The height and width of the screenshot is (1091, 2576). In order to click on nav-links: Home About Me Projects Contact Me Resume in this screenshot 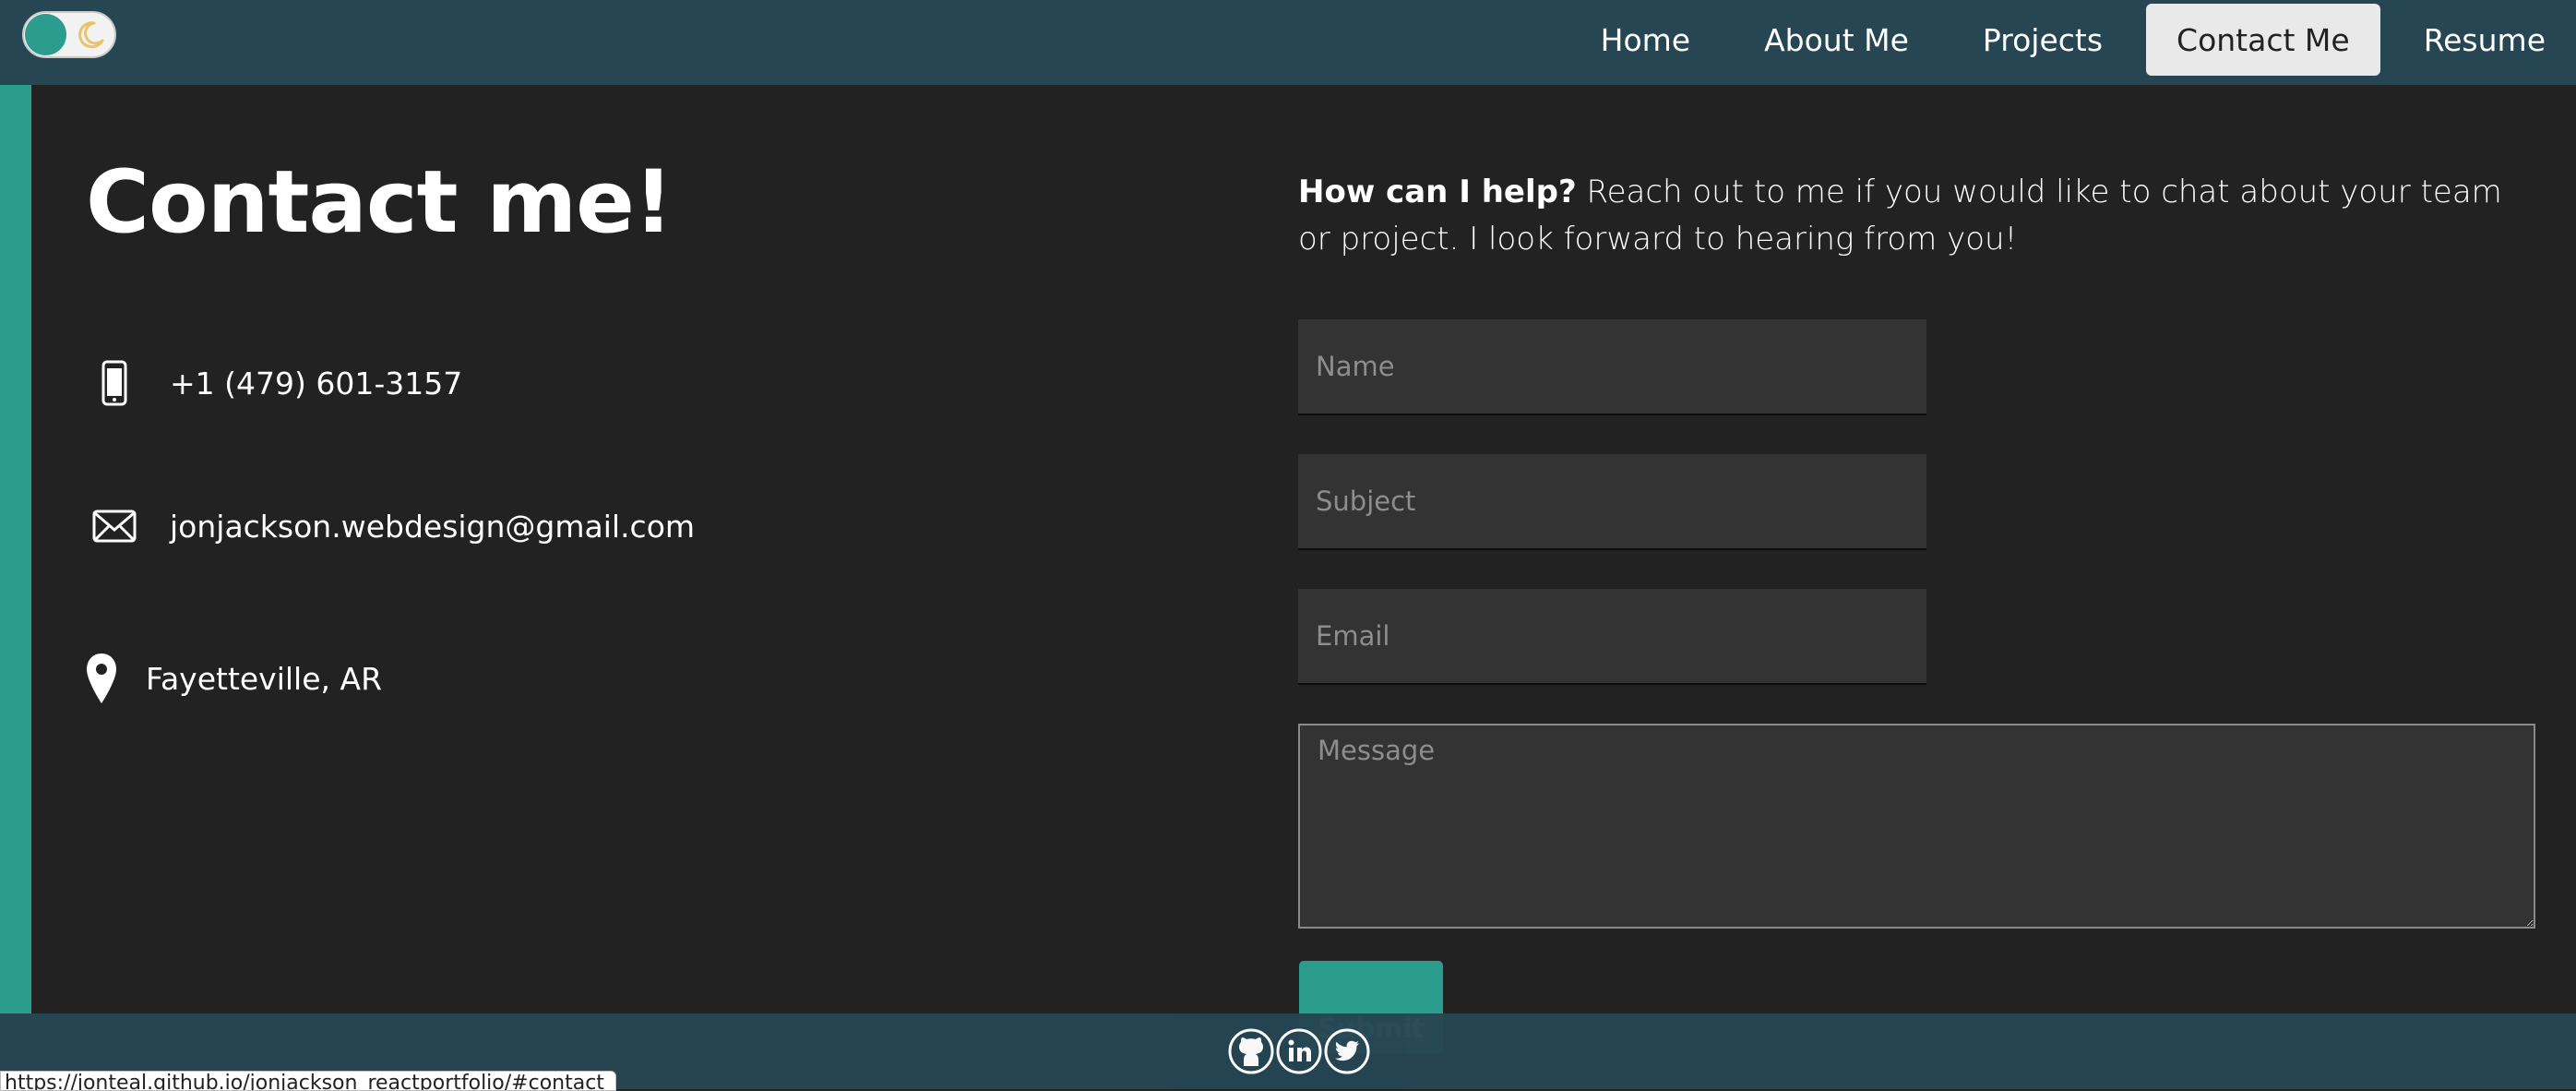, I will do `click(2066, 40)`.